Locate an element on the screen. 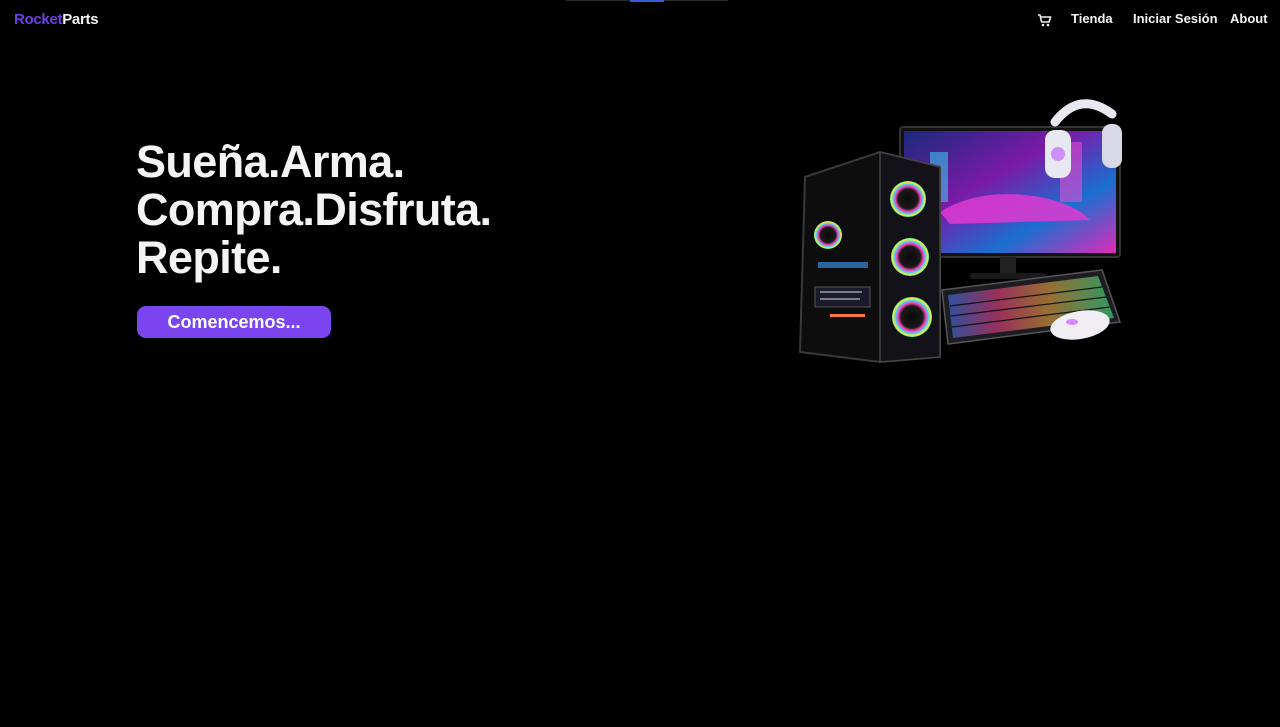  brand-name-part1: Rocket is located at coordinates (38, 19).